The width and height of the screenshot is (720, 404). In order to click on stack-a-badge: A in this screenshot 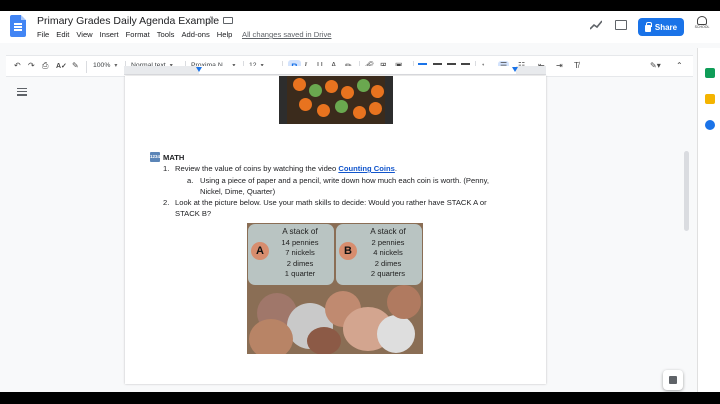, I will do `click(260, 251)`.